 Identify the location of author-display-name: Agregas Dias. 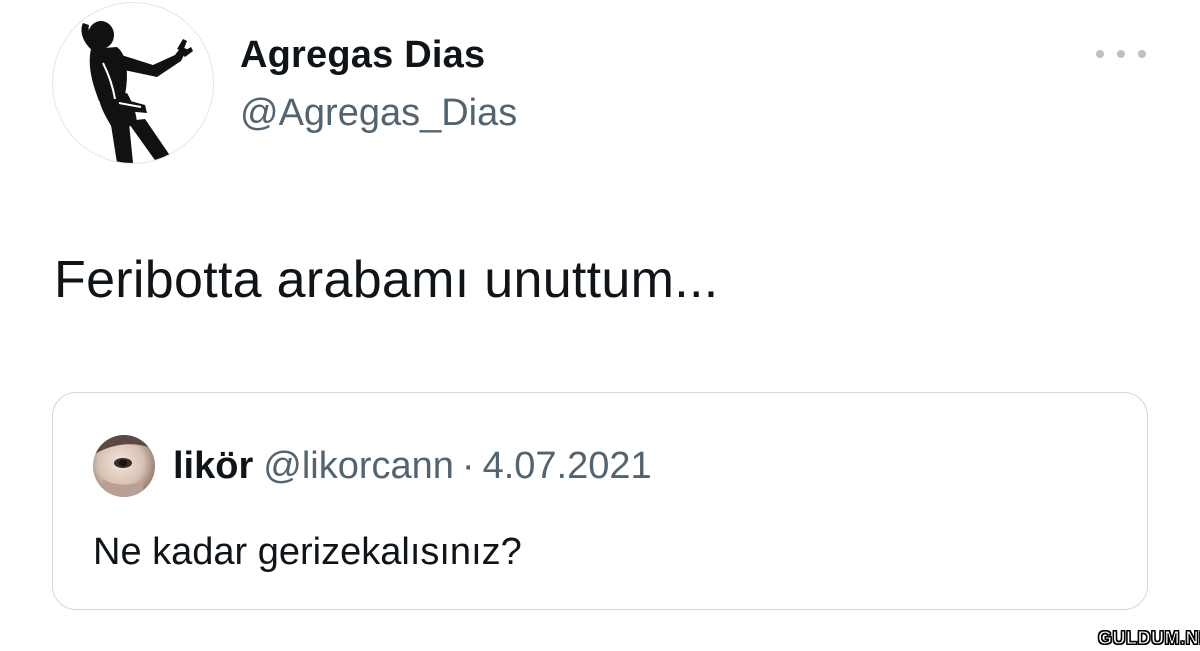
(362, 55).